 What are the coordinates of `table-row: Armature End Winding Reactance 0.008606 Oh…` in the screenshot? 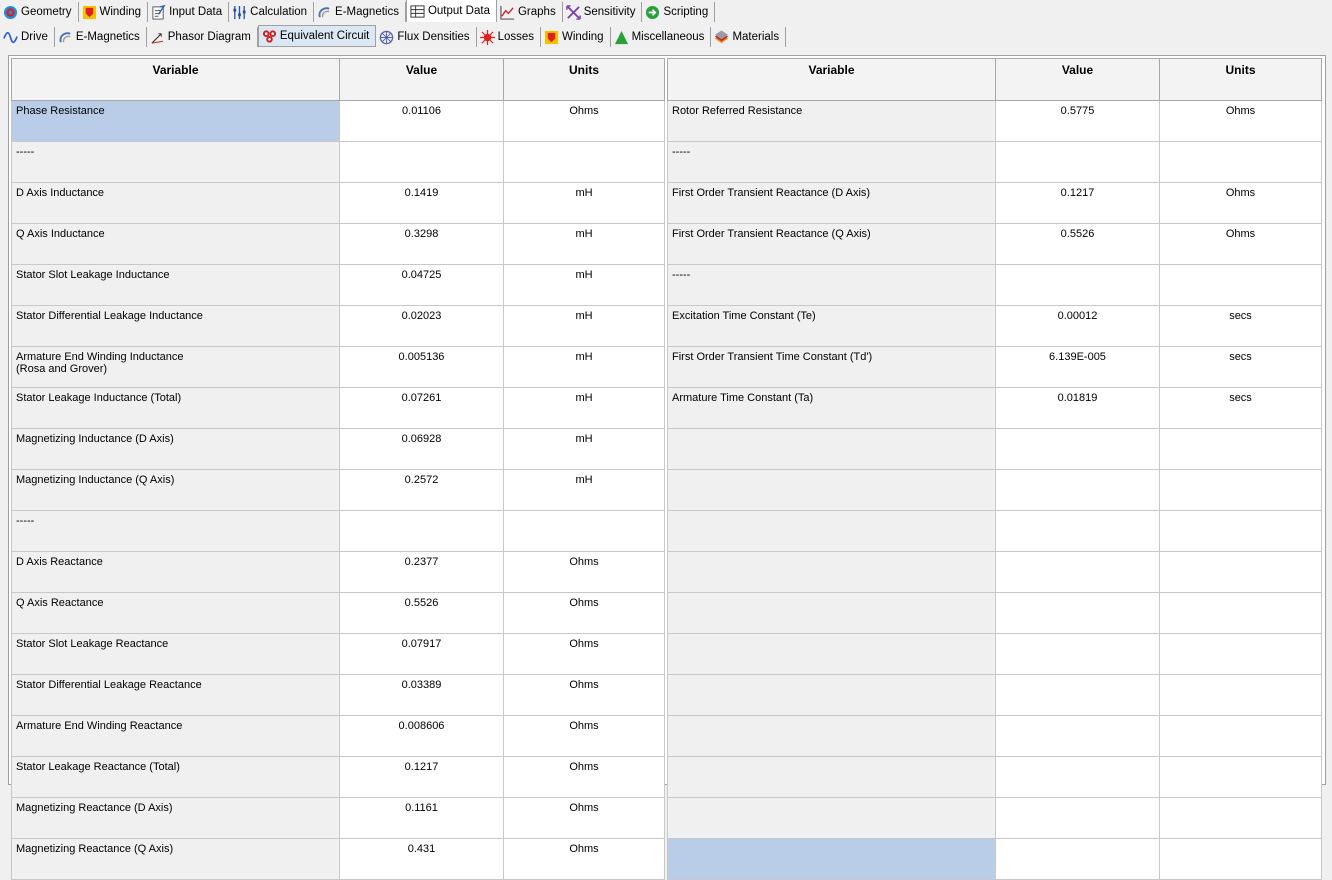 It's located at (338, 736).